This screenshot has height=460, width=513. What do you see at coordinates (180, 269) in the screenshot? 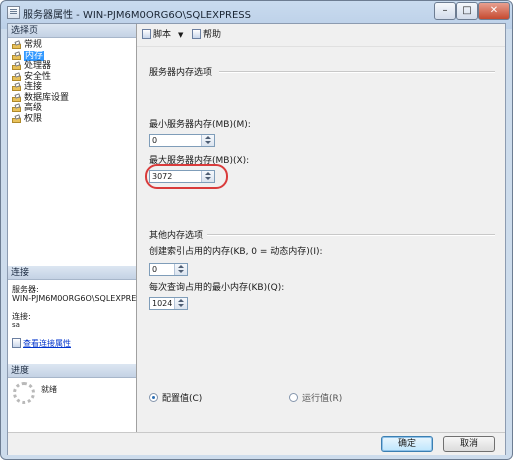
I see `index-memory-spinner` at bounding box center [180, 269].